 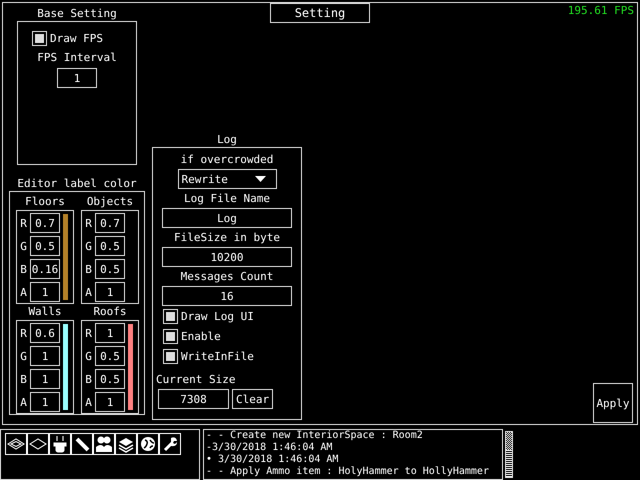 What do you see at coordinates (45, 269) in the screenshot?
I see `input-field: 0.16` at bounding box center [45, 269].